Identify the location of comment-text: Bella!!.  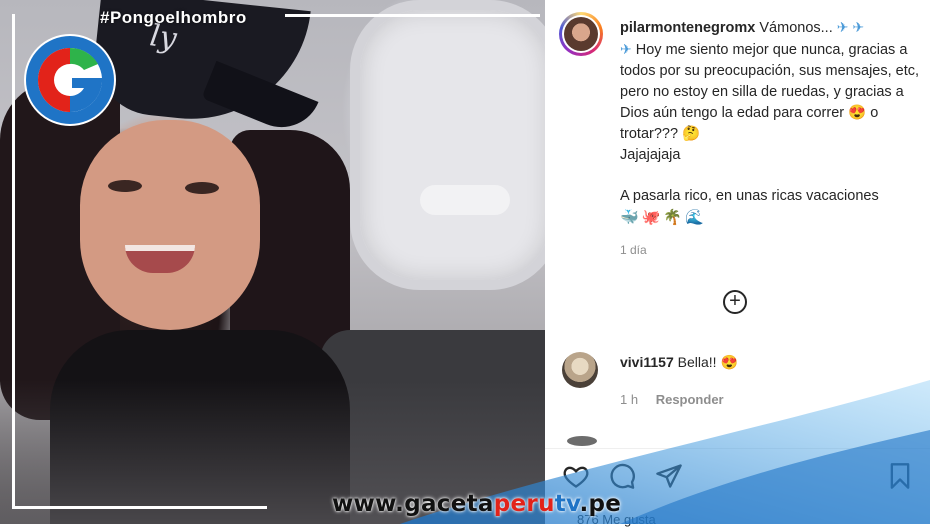
(697, 362).